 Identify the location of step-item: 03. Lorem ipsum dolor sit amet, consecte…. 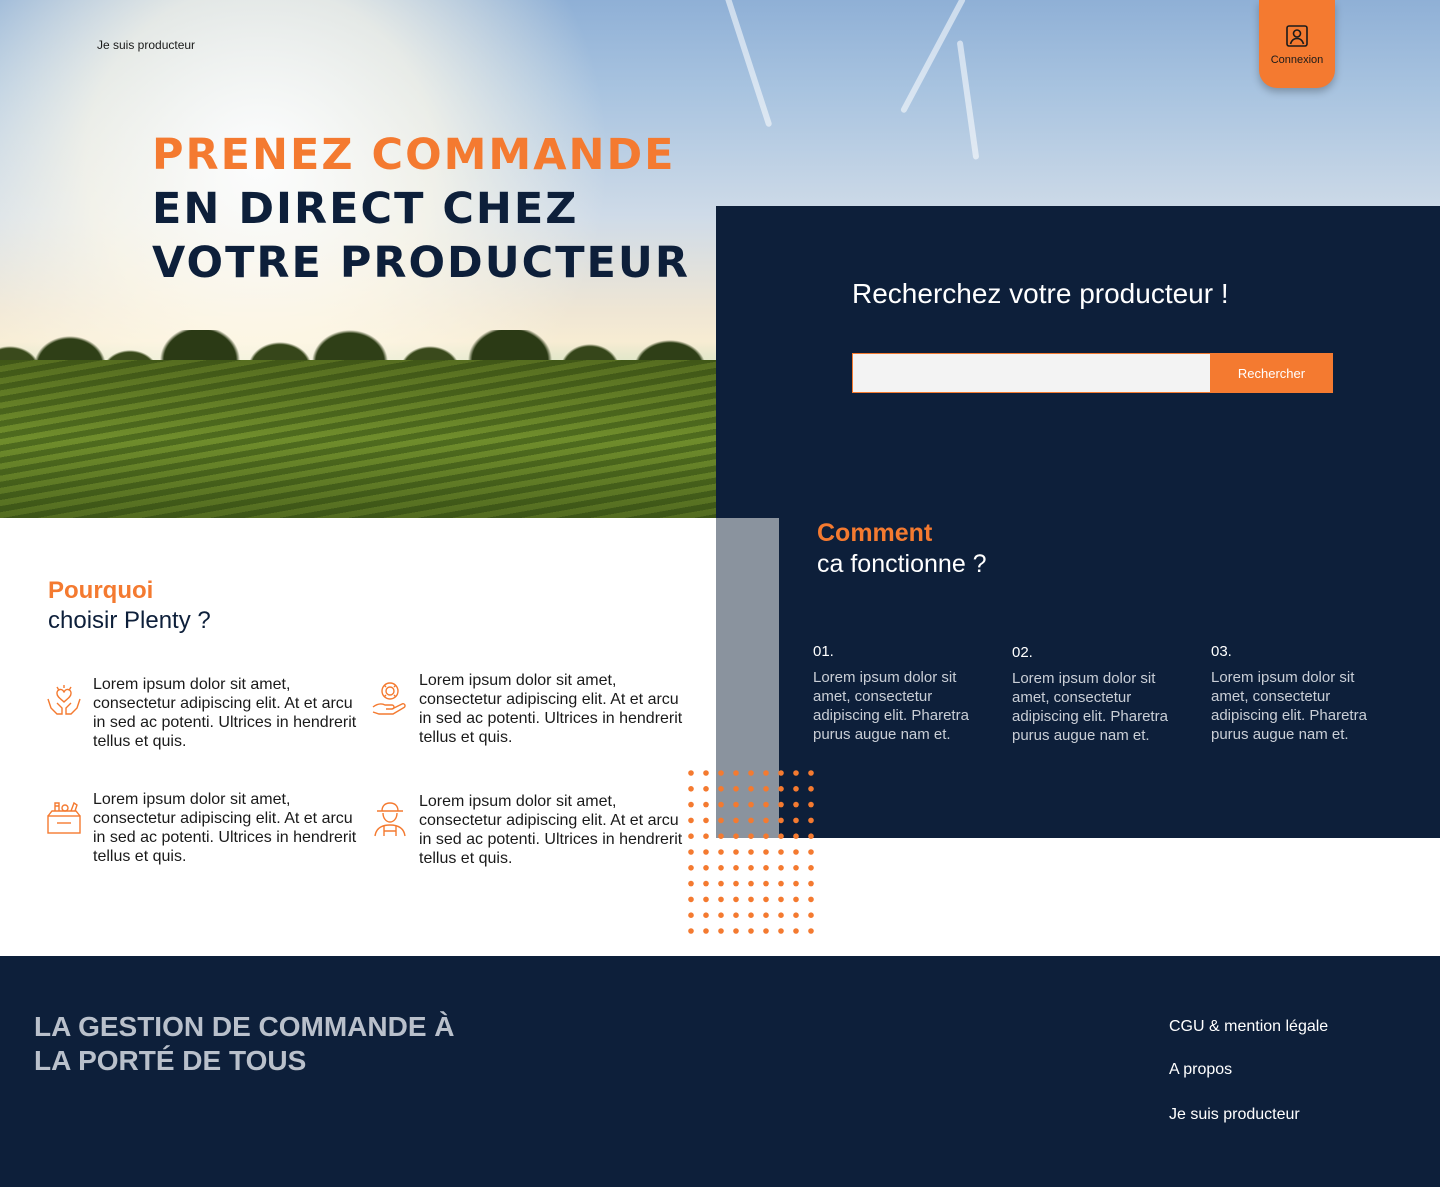
(1303, 693).